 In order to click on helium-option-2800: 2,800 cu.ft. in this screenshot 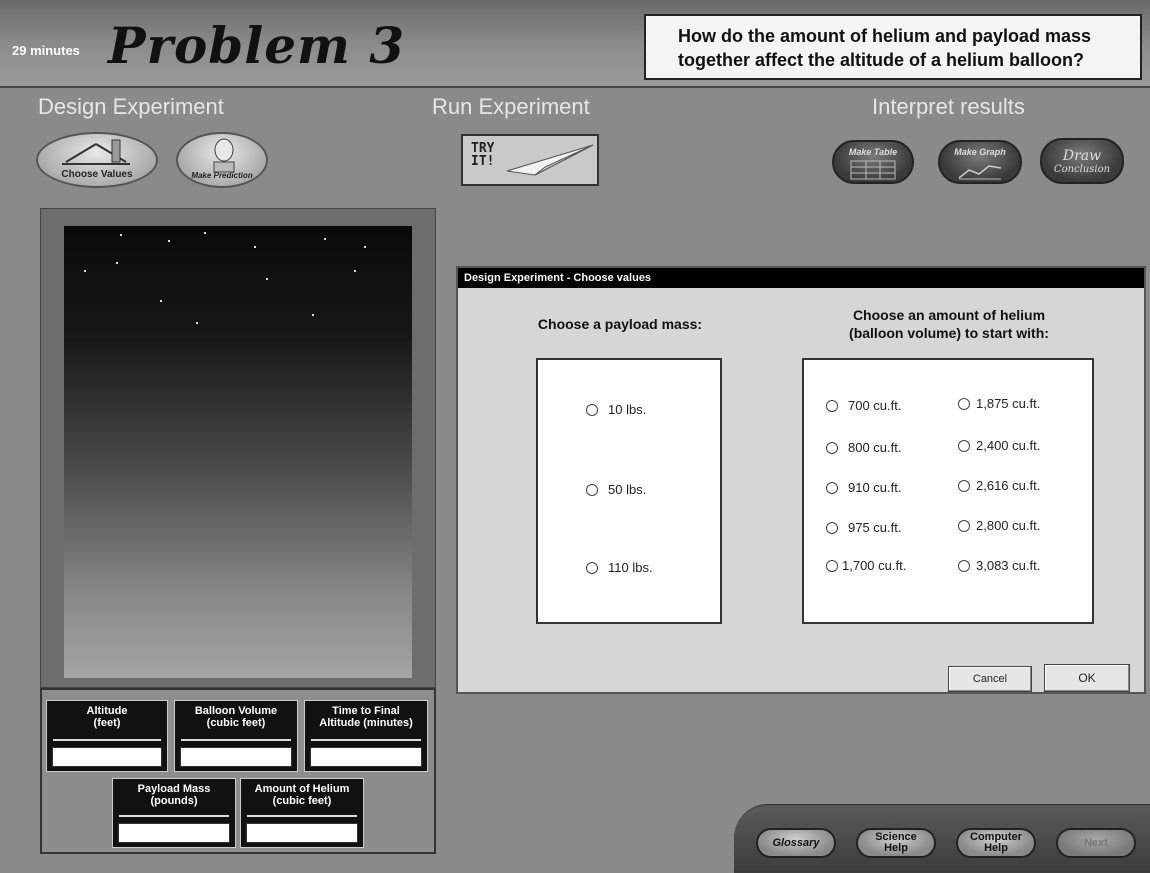, I will do `click(999, 525)`.